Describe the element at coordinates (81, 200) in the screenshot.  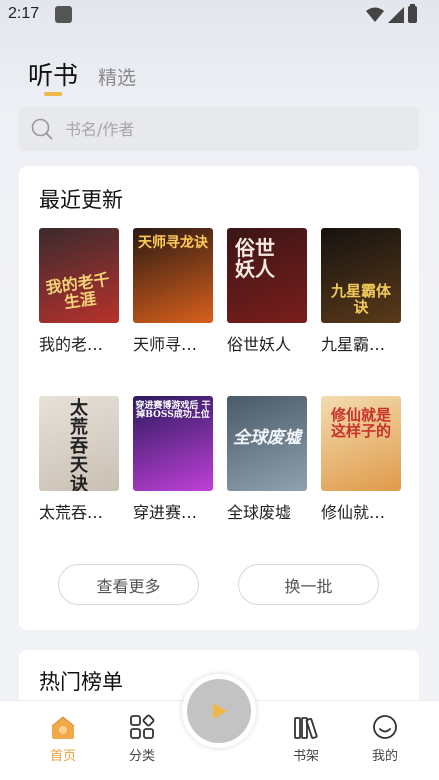
I see `section-title-recent: 最近更新` at that location.